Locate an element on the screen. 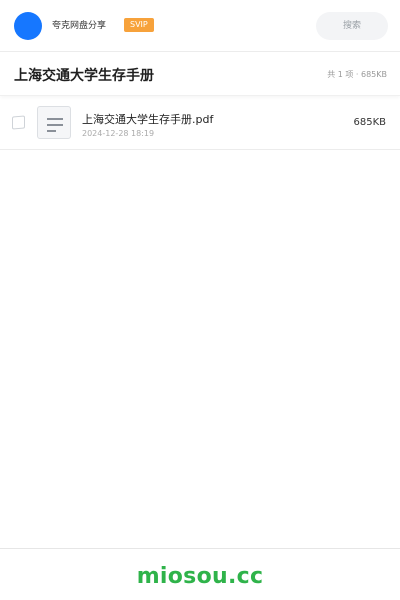 This screenshot has height=600, width=400. file-date: 2024-12-28 18:19 is located at coordinates (118, 133).